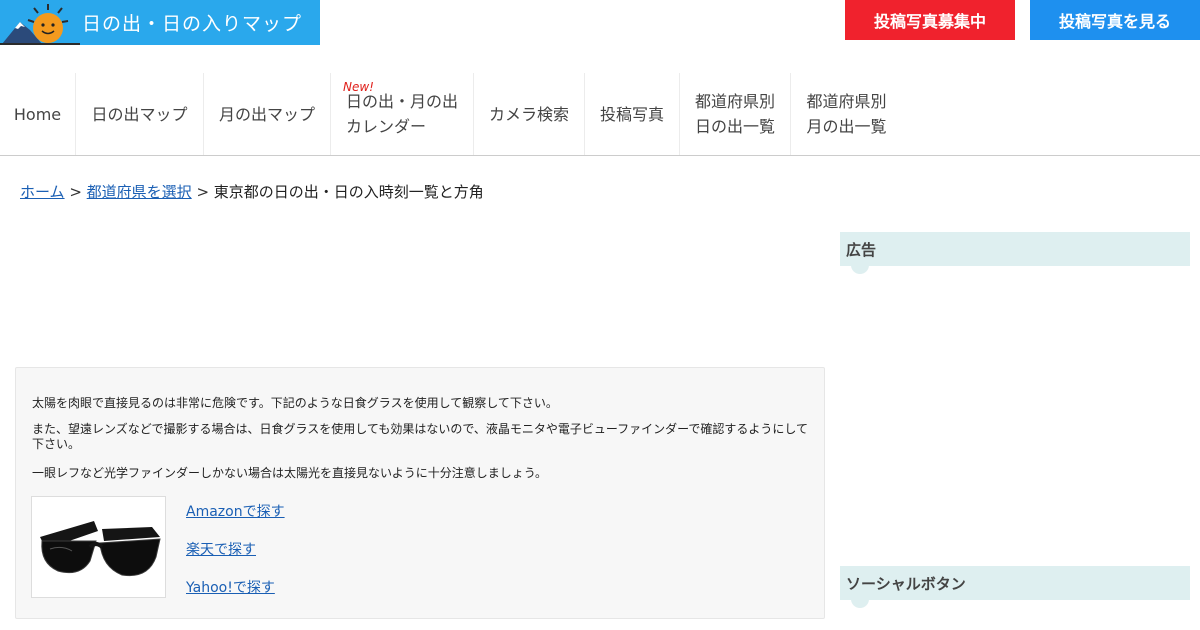  What do you see at coordinates (348, 192) in the screenshot?
I see `breadcrumb-current: 東京都の日の出・日の入時刻一覧と方角` at bounding box center [348, 192].